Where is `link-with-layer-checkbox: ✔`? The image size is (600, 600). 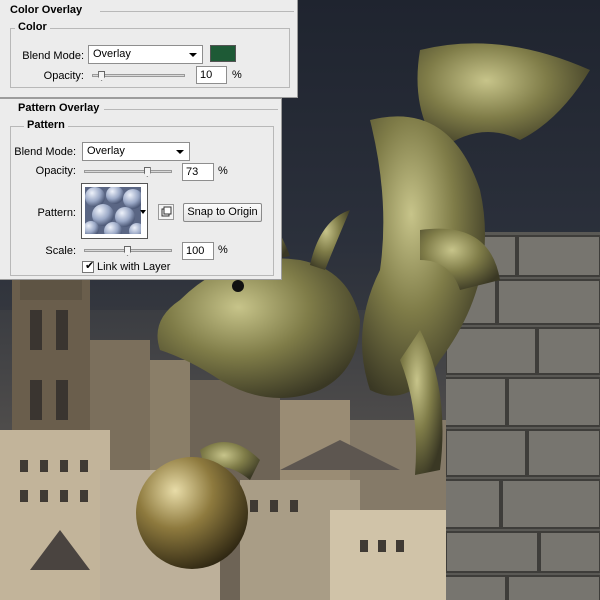
link-with-layer-checkbox: ✔ is located at coordinates (88, 266).